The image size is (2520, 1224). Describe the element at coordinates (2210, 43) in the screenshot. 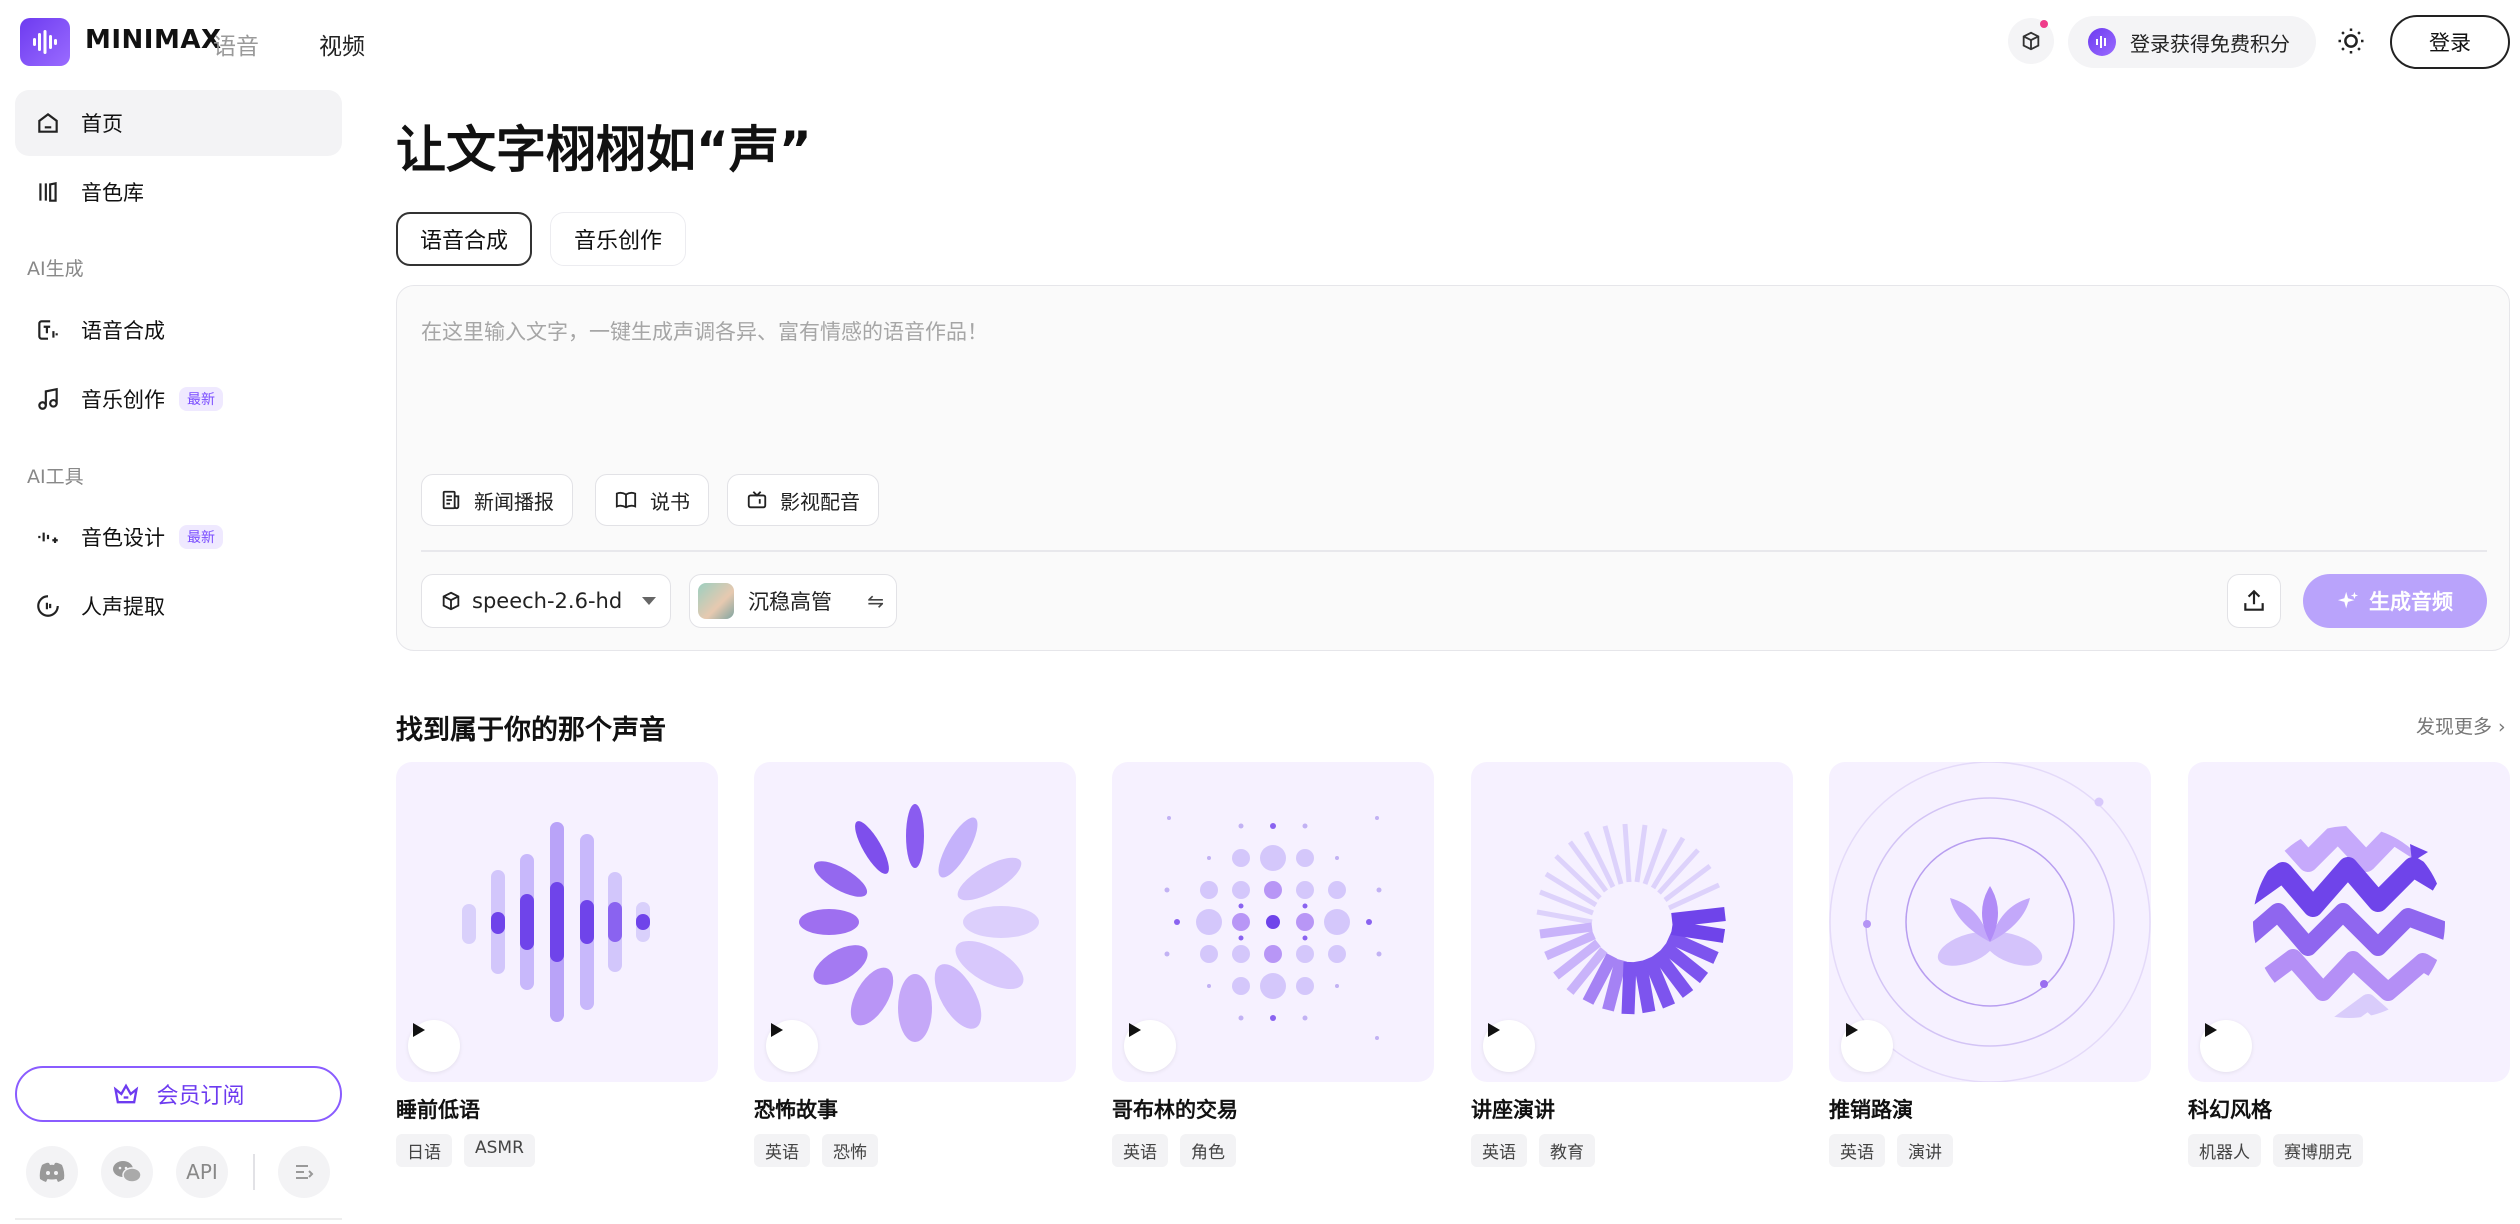

I see `points-label: 登录获得免费积分` at that location.